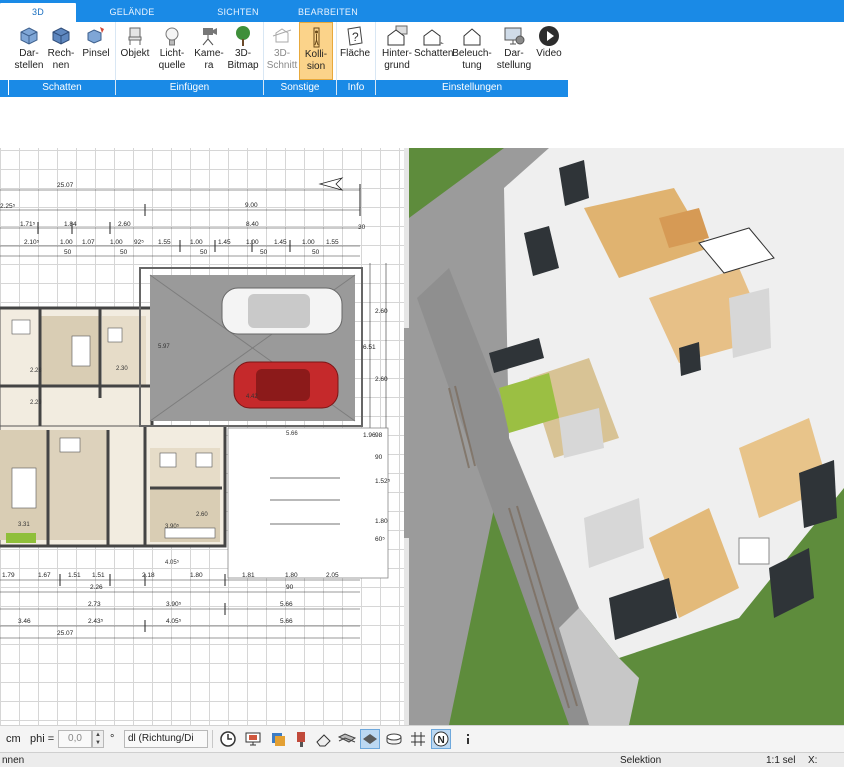  Describe the element at coordinates (248, 575) in the screenshot. I see `dim-label: 1.81` at that location.